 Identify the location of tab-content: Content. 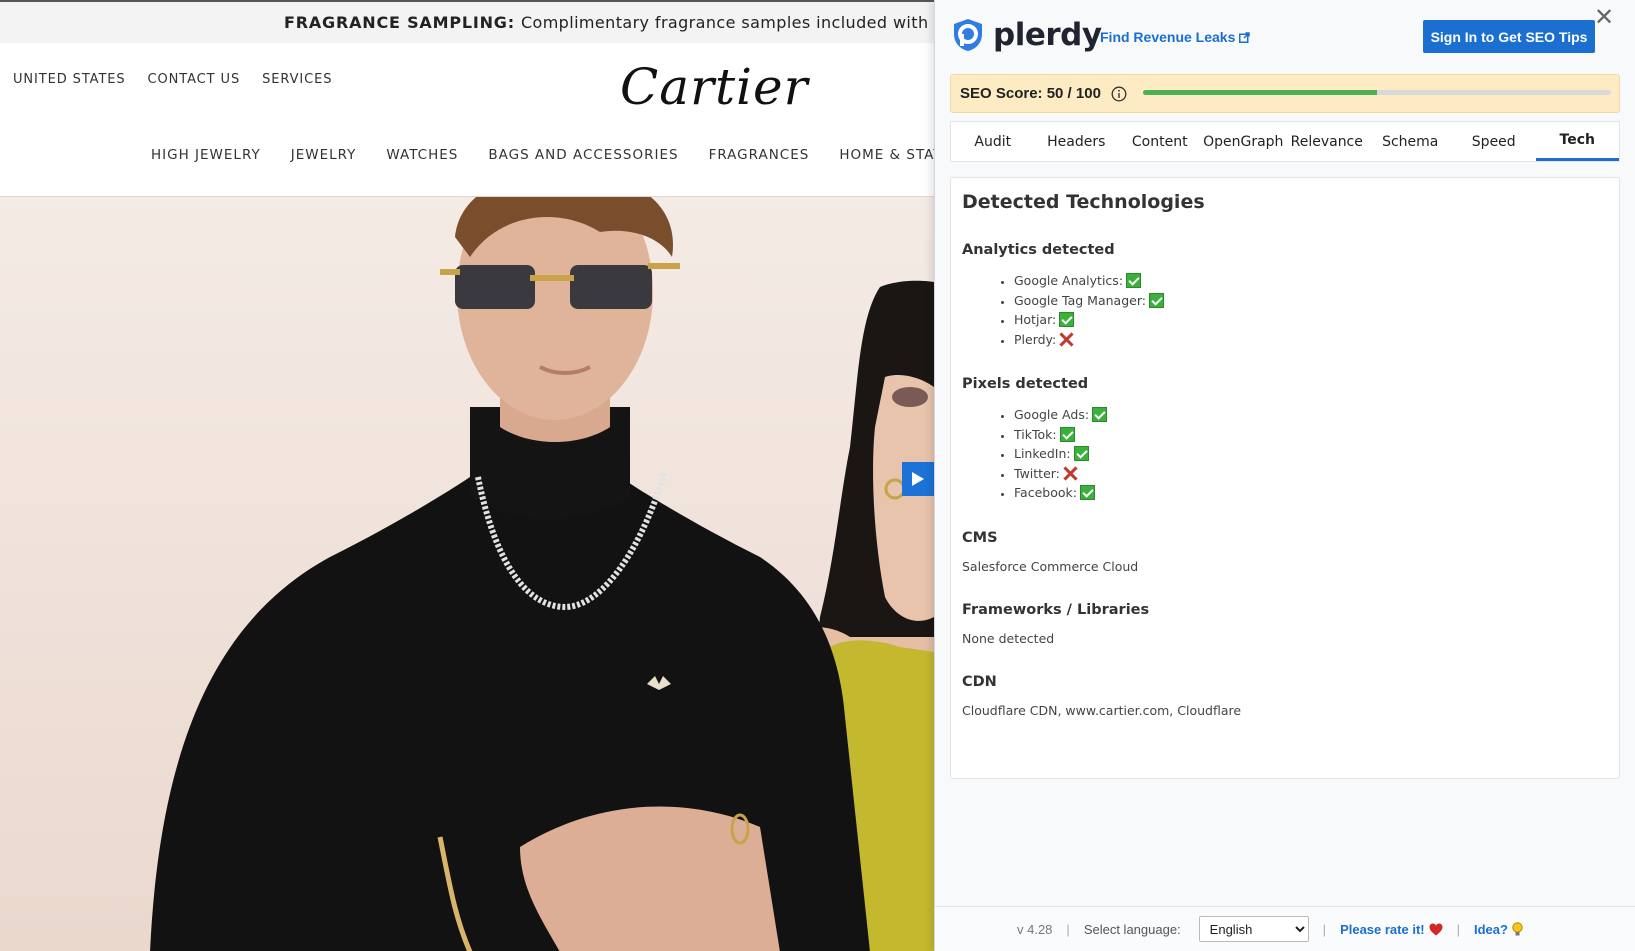
(1160, 141).